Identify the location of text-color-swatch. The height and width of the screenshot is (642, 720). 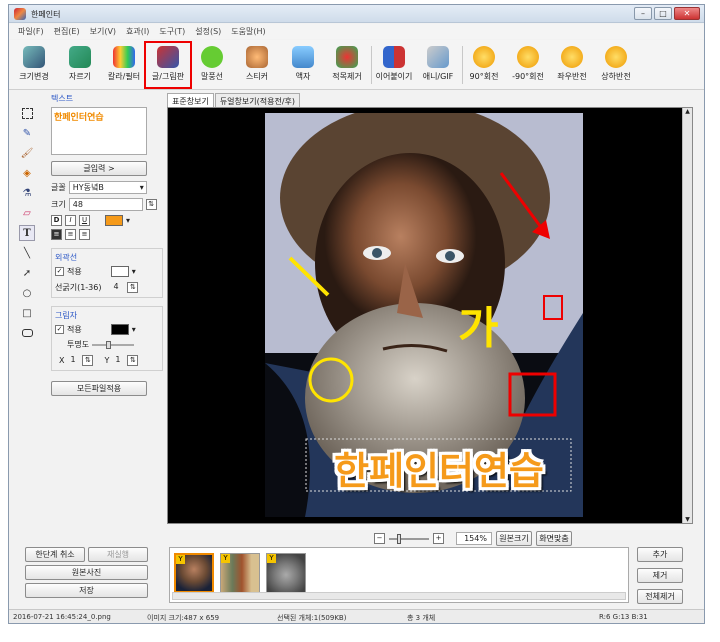
(114, 220).